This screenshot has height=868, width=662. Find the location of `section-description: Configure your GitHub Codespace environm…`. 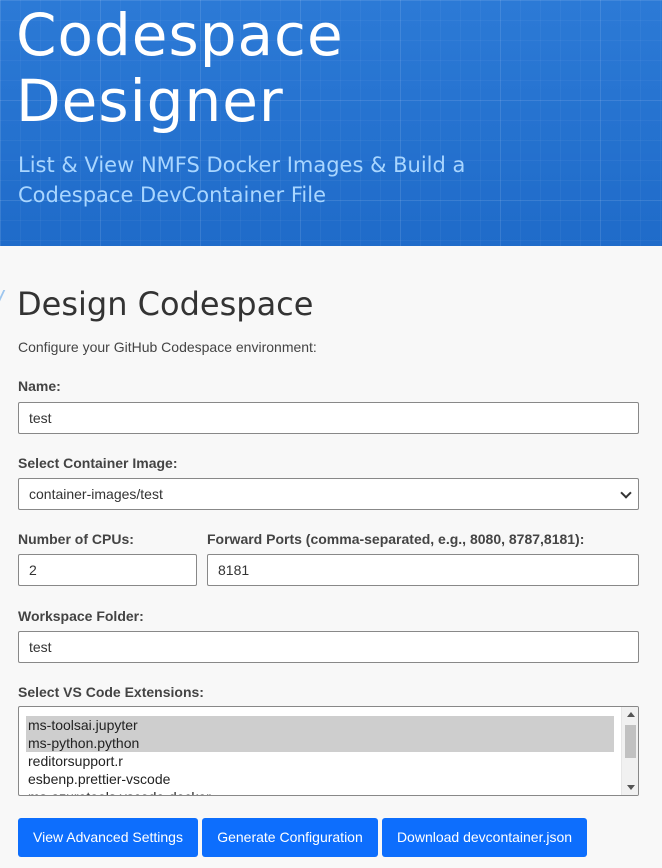

section-description: Configure your GitHub Codespace environm… is located at coordinates (167, 347).